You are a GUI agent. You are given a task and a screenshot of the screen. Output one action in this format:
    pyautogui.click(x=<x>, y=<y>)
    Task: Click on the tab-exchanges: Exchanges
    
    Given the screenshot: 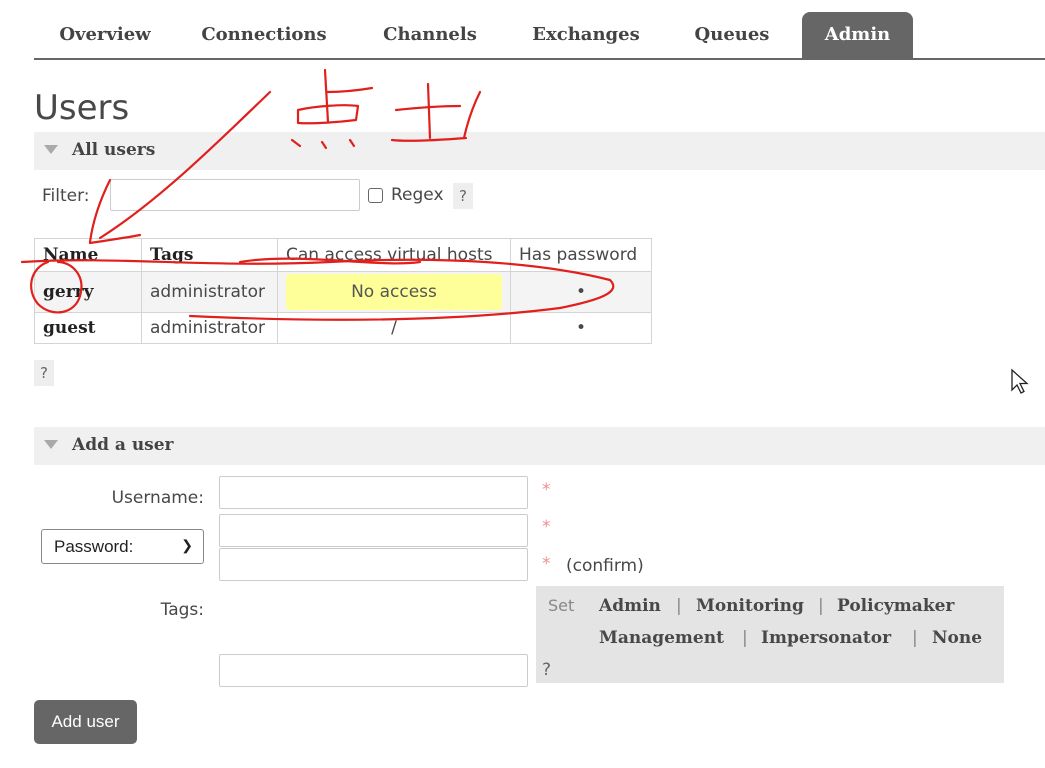 What is the action you would take?
    pyautogui.click(x=586, y=35)
    